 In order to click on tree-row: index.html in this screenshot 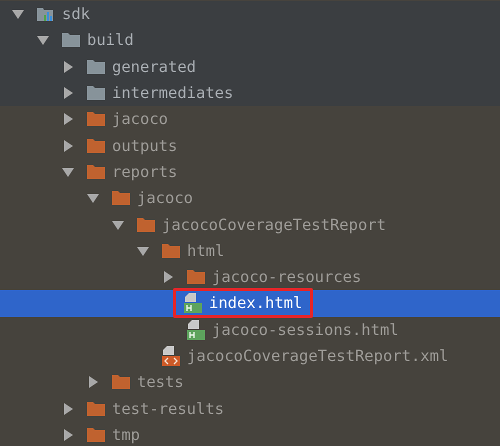, I will do `click(250, 303)`.